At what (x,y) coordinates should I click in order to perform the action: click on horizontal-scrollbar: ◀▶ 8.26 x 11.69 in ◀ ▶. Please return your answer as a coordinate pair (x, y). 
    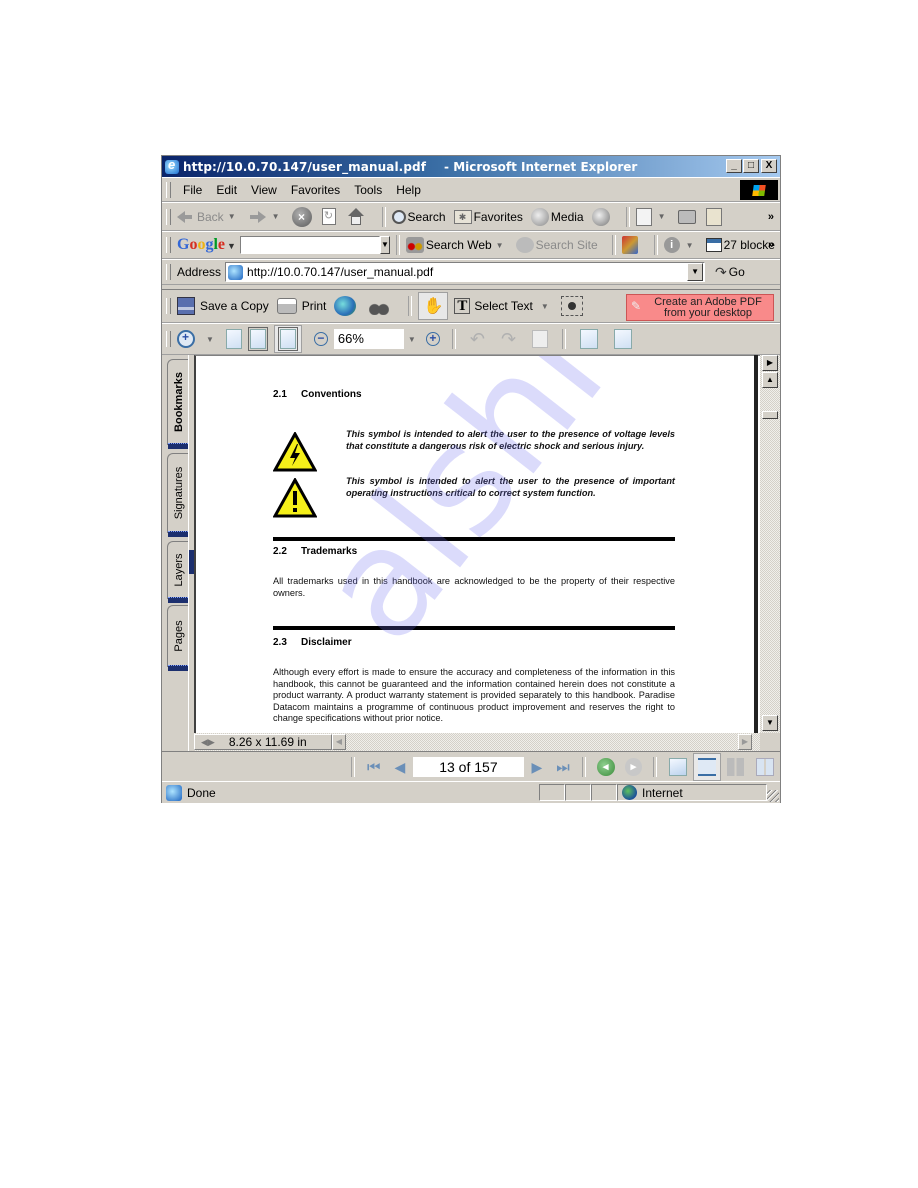
    Looking at the image, I should click on (477, 742).